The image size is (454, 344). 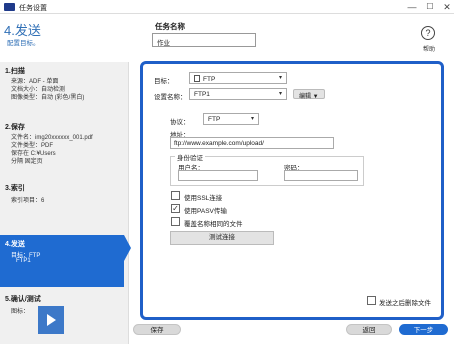 I want to click on setting-name-value: FTP1, so click(x=202, y=94).